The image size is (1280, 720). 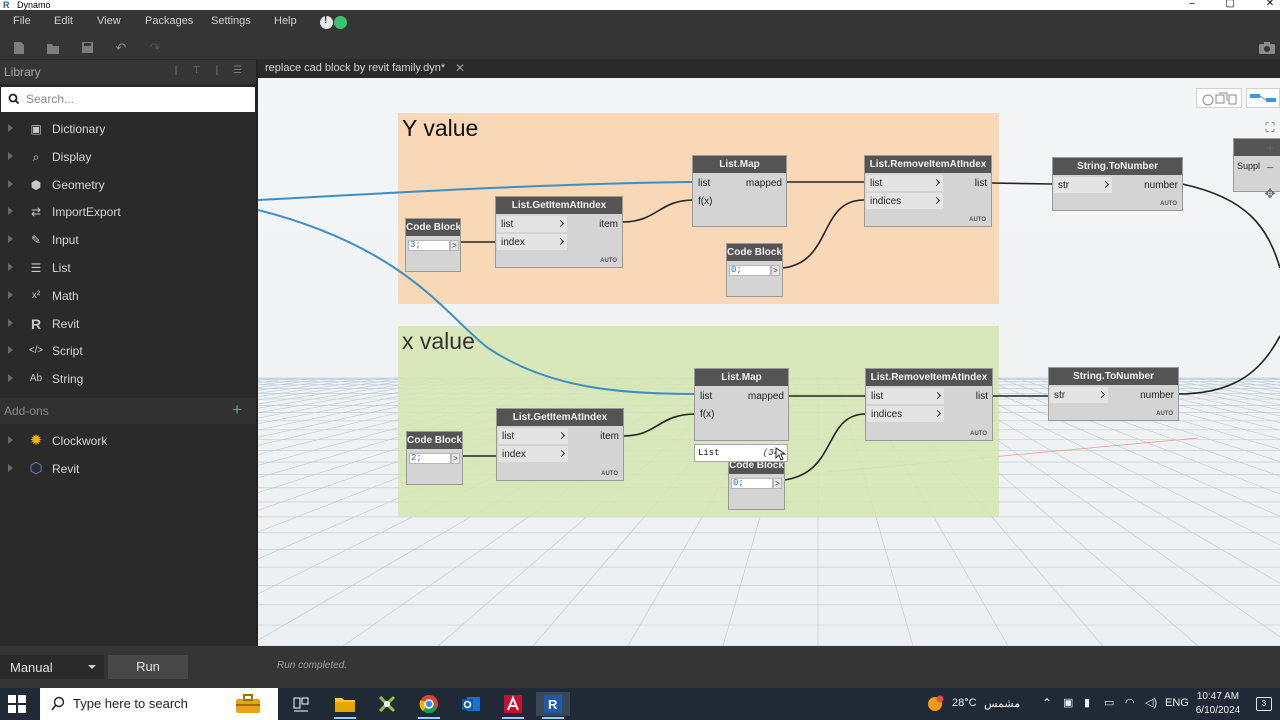 What do you see at coordinates (53, 48) in the screenshot?
I see `open-file-icon` at bounding box center [53, 48].